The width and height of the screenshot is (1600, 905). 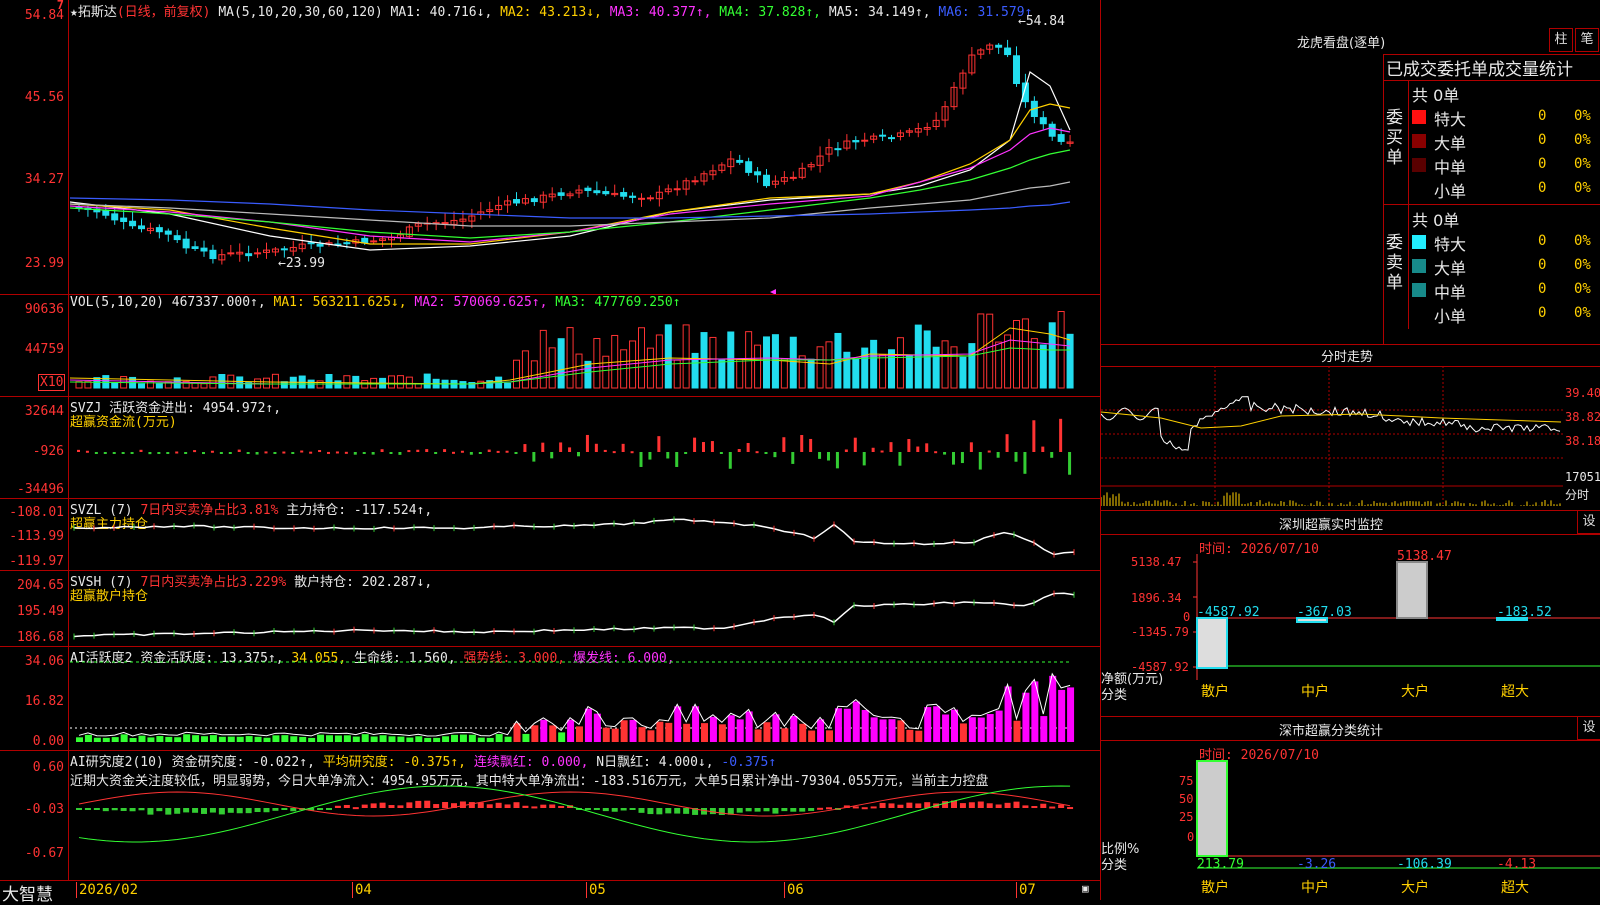 I want to click on x-label: 06, so click(x=794, y=890).